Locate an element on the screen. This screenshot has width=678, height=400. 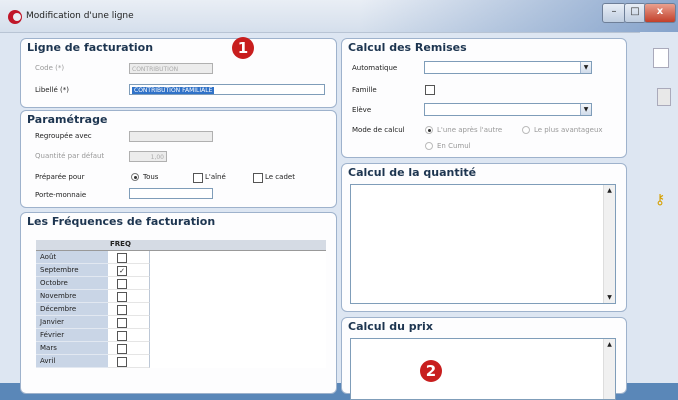
mode-cumul-label: En Cumul is located at coordinates (454, 146).